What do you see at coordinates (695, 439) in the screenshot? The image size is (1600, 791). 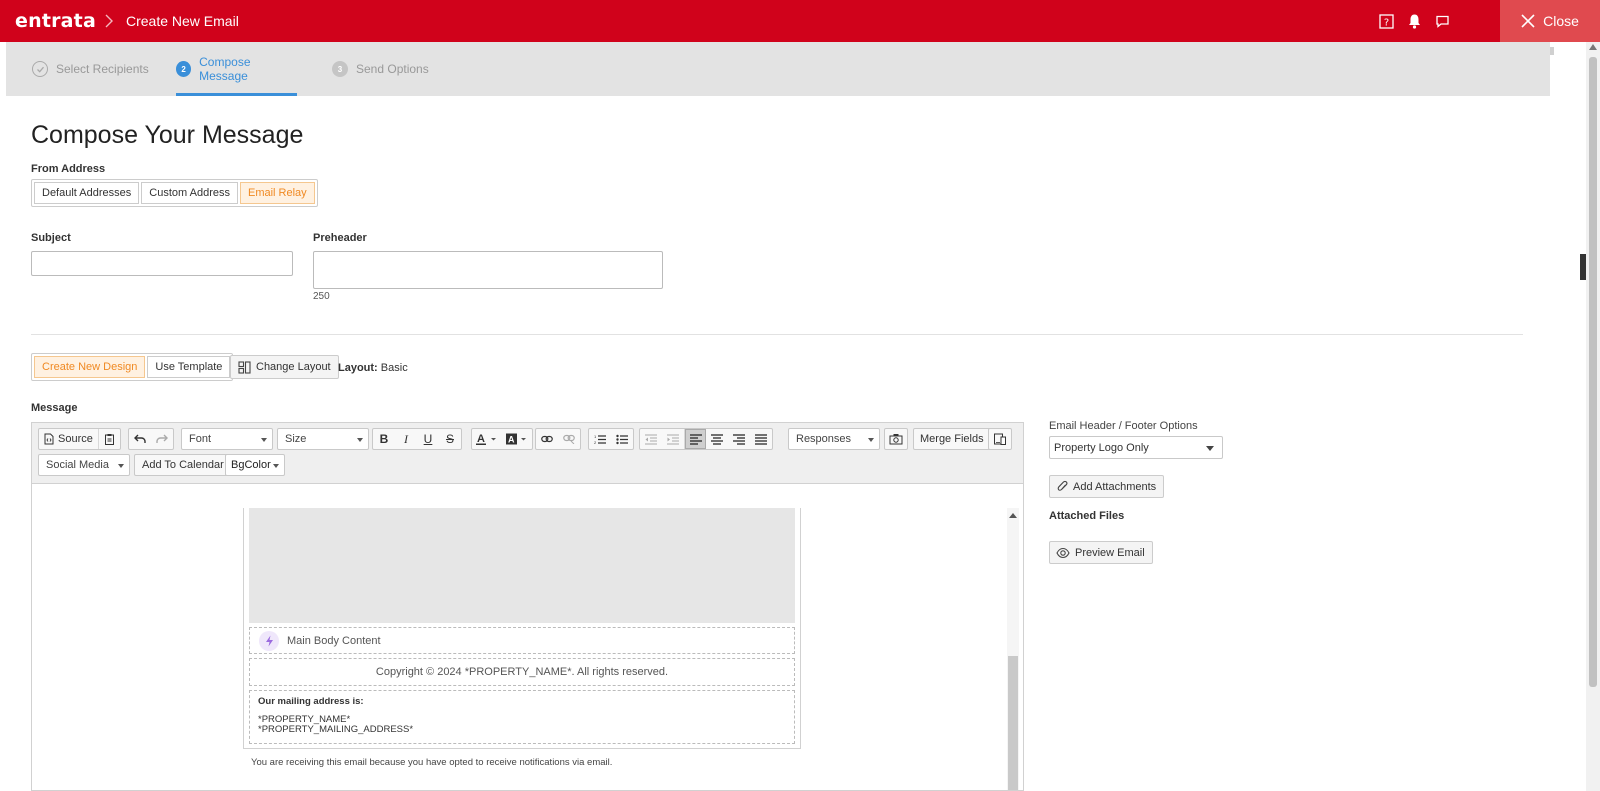 I see `align-left-button` at bounding box center [695, 439].